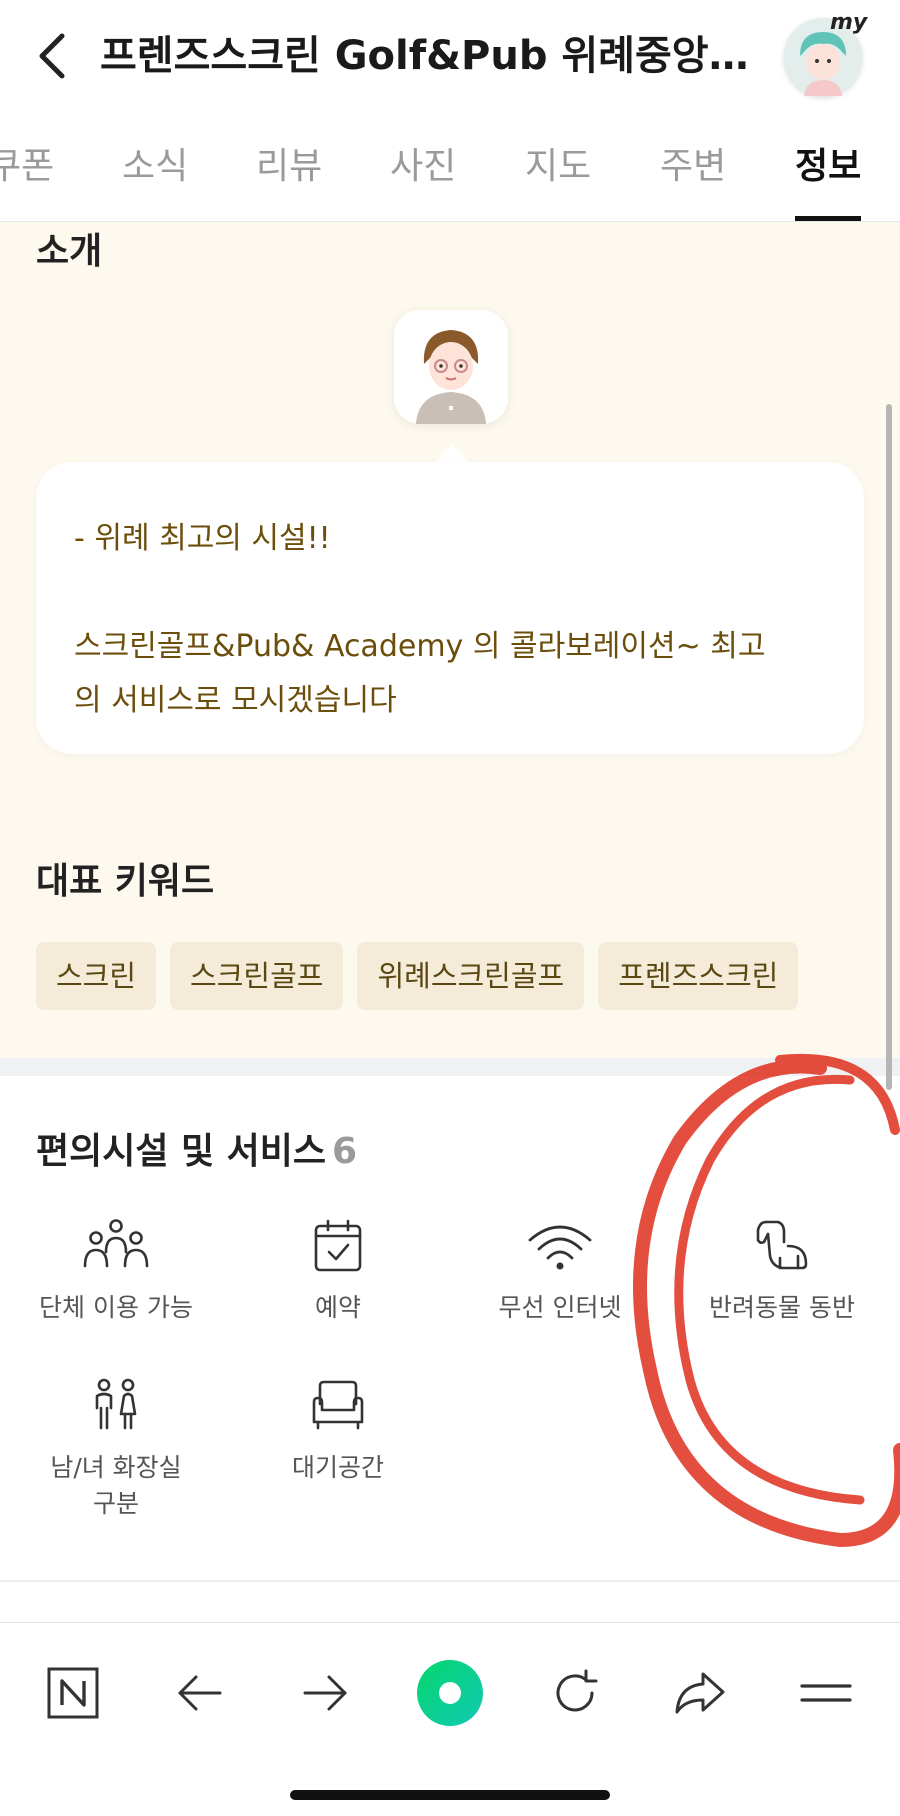 This screenshot has width=900, height=1816. What do you see at coordinates (560, 1247) in the screenshot?
I see `wifi-icon` at bounding box center [560, 1247].